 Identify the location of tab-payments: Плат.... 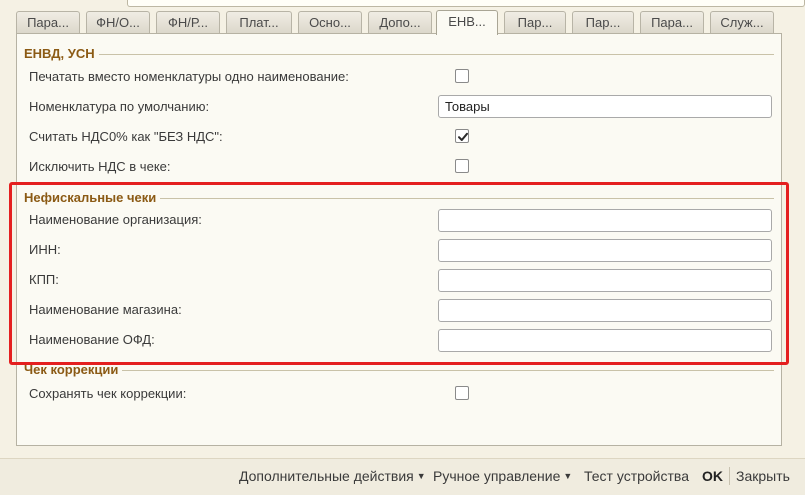
(259, 22).